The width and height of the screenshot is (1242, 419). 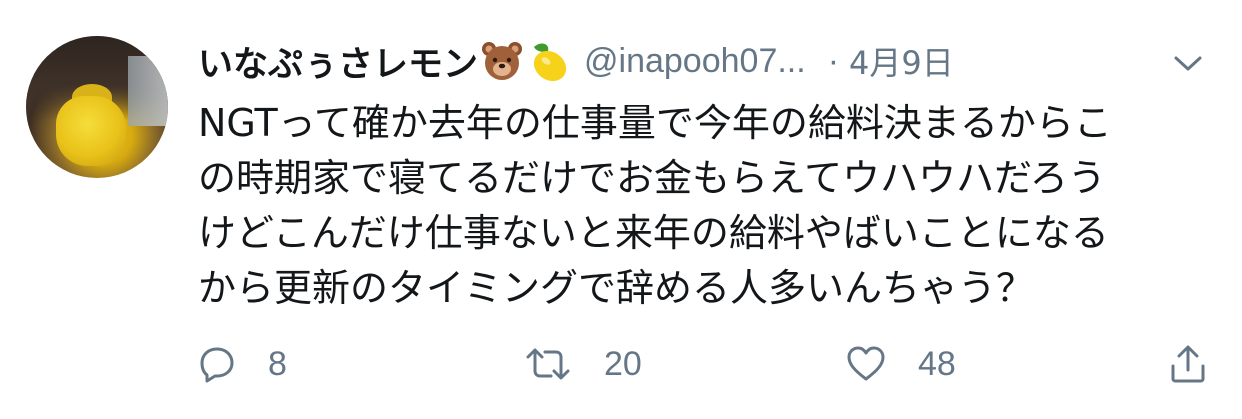 What do you see at coordinates (550, 62) in the screenshot?
I see `lemon-emoji` at bounding box center [550, 62].